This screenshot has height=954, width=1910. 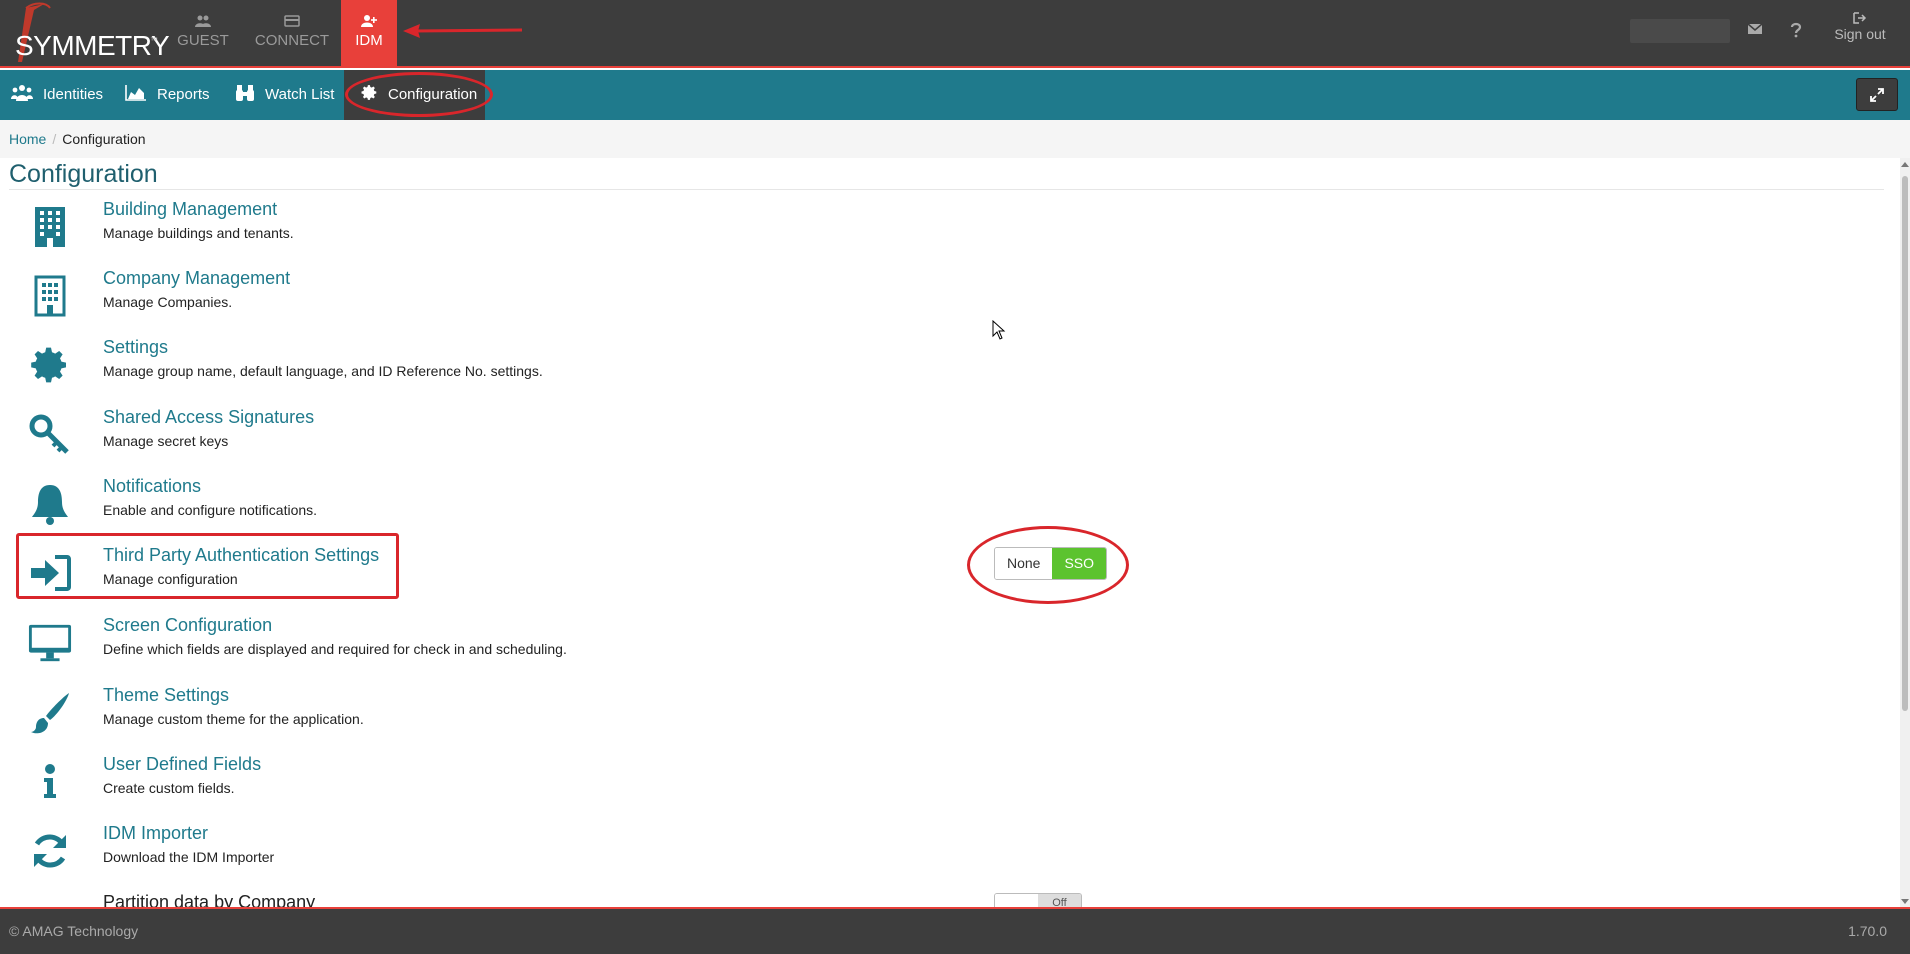 I want to click on envelope-icon, so click(x=1755, y=29).